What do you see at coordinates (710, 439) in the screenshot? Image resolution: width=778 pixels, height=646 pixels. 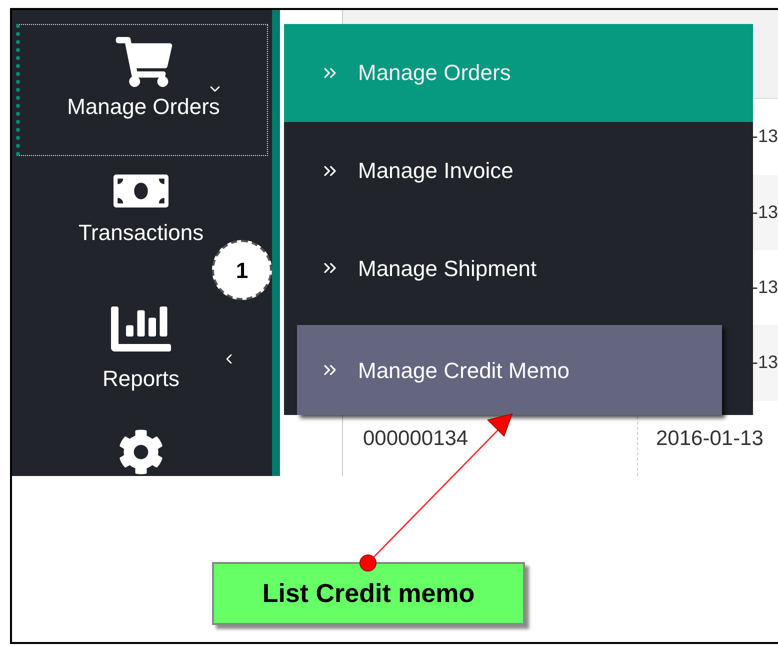 I see `table-cell-text: 2016-01-13` at bounding box center [710, 439].